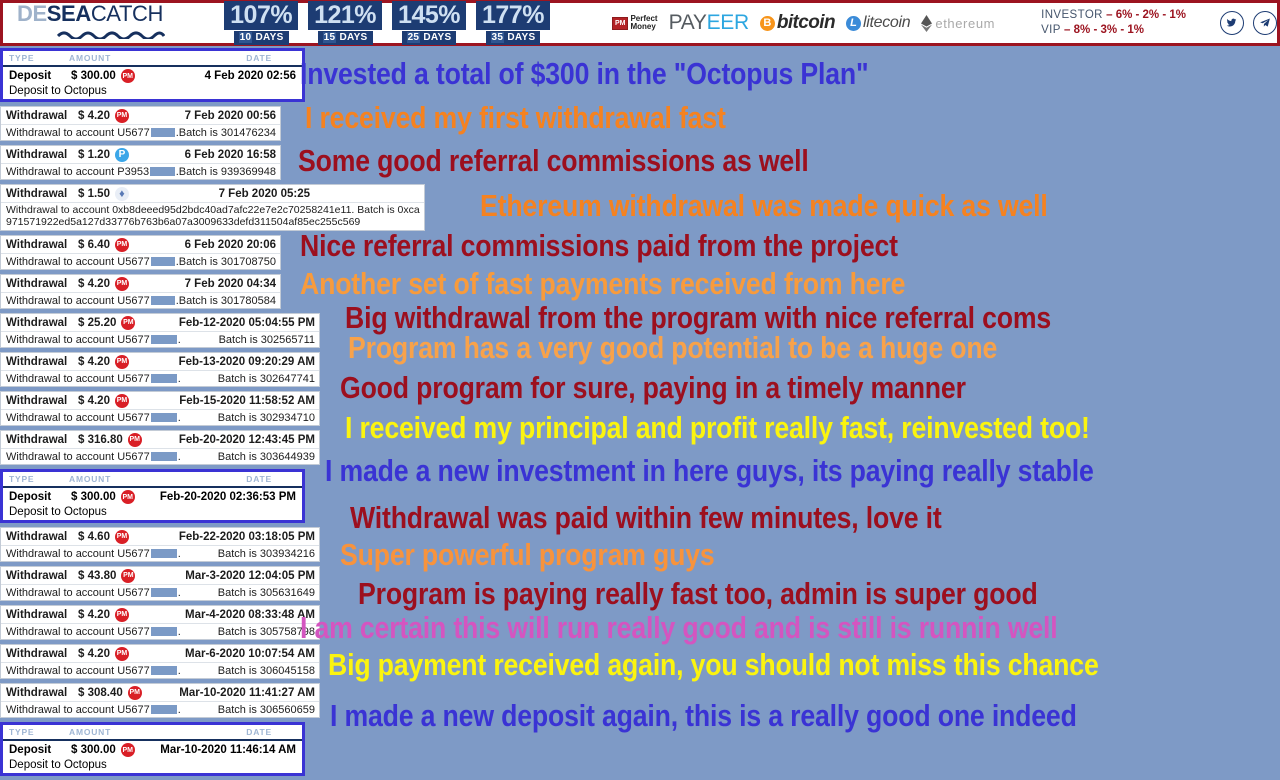 The image size is (1280, 780). I want to click on transaction-amount: $ 25.20, so click(97, 322).